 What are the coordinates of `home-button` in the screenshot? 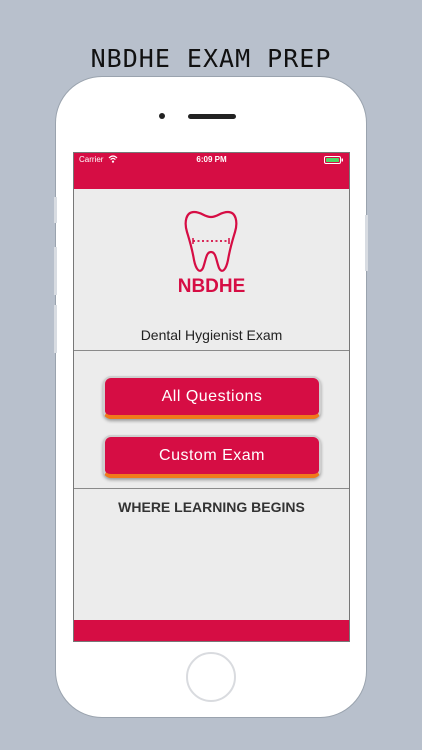 It's located at (211, 677).